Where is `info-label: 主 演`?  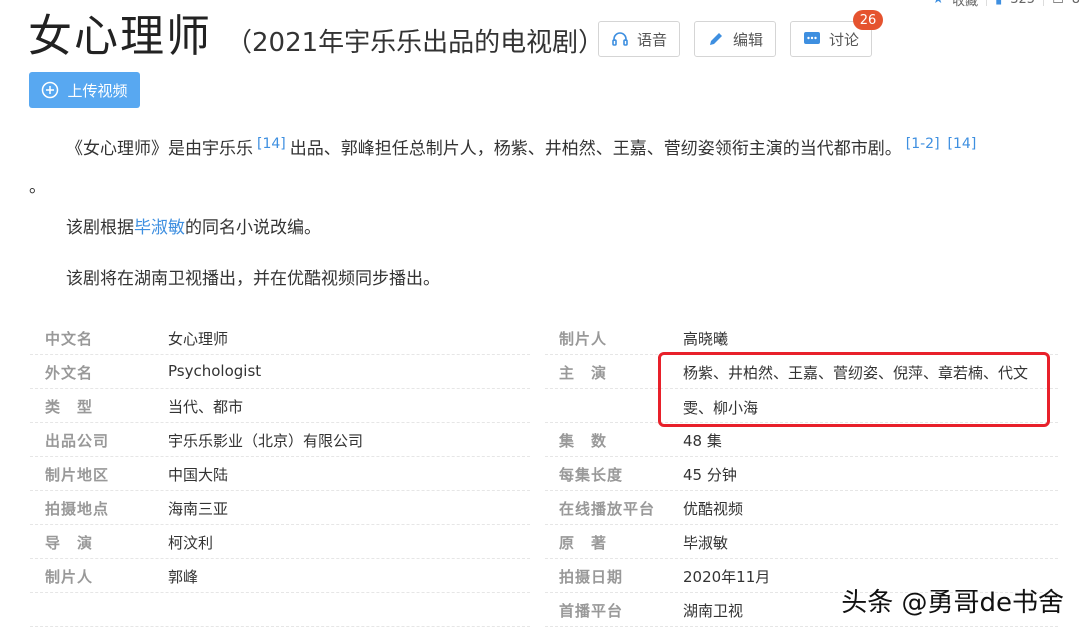 info-label: 主 演 is located at coordinates (583, 373).